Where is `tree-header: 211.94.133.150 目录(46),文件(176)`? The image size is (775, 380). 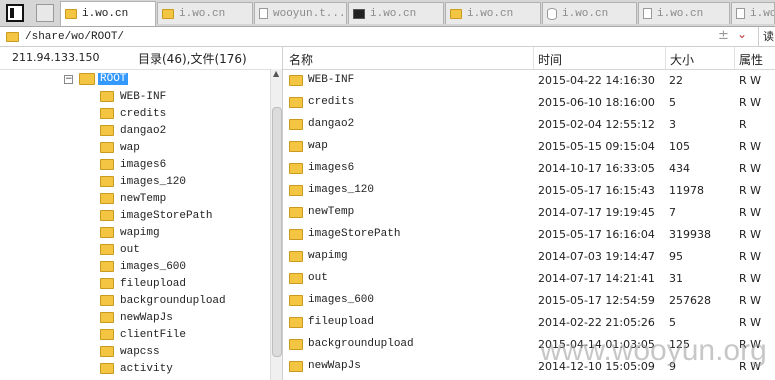 tree-header: 211.94.133.150 目录(46),文件(176) is located at coordinates (141, 58).